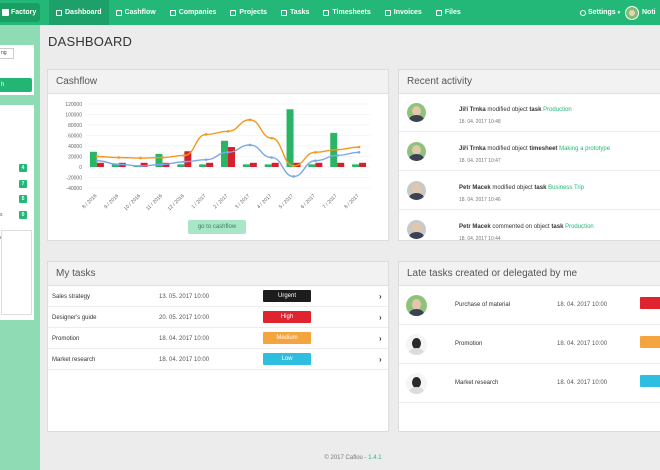  I want to click on activity-timestamp: 18. 04. 2017 10:48, so click(480, 122).